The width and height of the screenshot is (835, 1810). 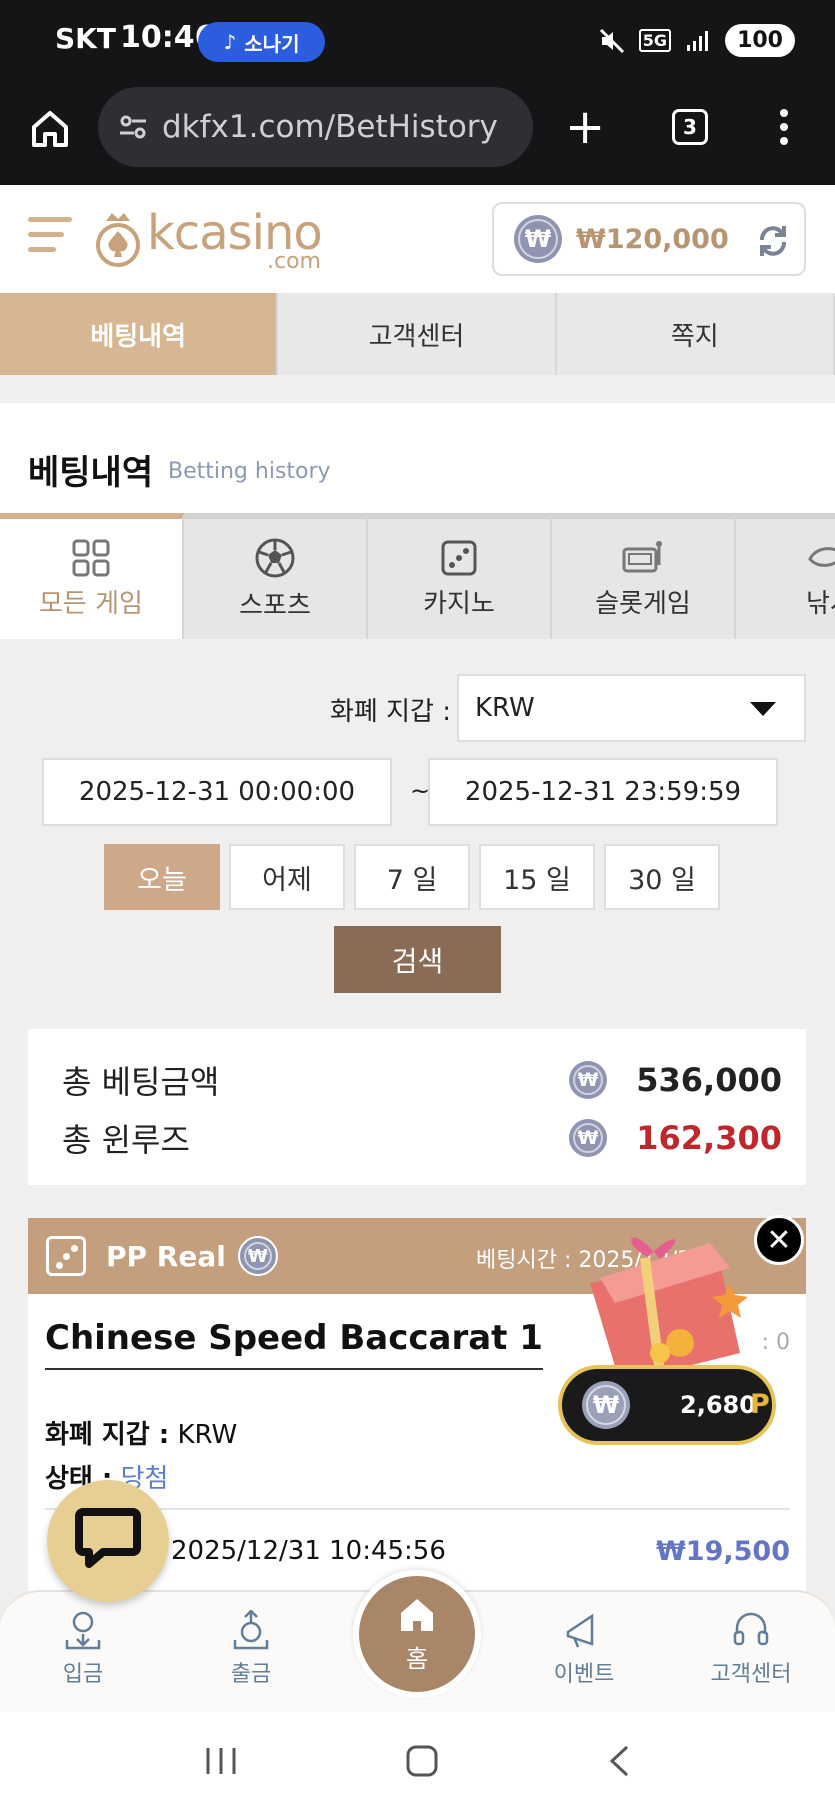 What do you see at coordinates (655, 40) in the screenshot?
I see `network-label: 5G` at bounding box center [655, 40].